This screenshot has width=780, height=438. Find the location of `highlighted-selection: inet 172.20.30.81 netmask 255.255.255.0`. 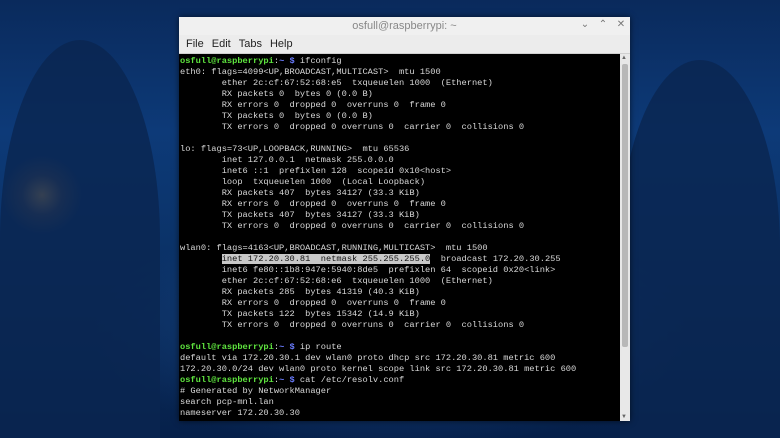

highlighted-selection: inet 172.20.30.81 netmask 255.255.255.0 is located at coordinates (326, 259).